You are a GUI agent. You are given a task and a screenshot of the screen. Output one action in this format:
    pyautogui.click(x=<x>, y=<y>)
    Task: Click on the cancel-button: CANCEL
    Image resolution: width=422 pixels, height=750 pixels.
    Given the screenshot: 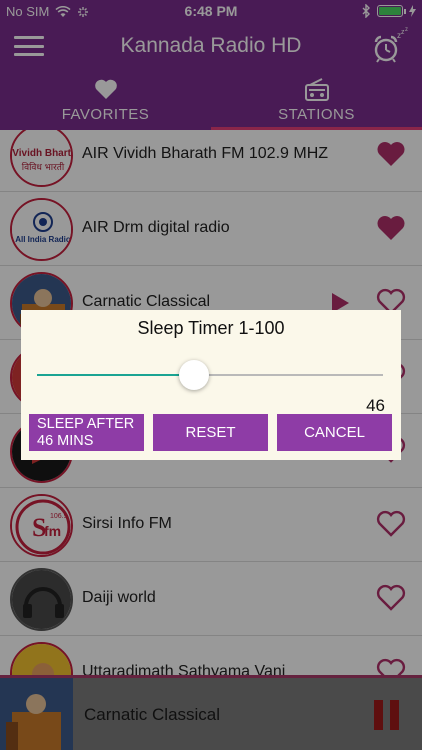 What is the action you would take?
    pyautogui.click(x=334, y=432)
    